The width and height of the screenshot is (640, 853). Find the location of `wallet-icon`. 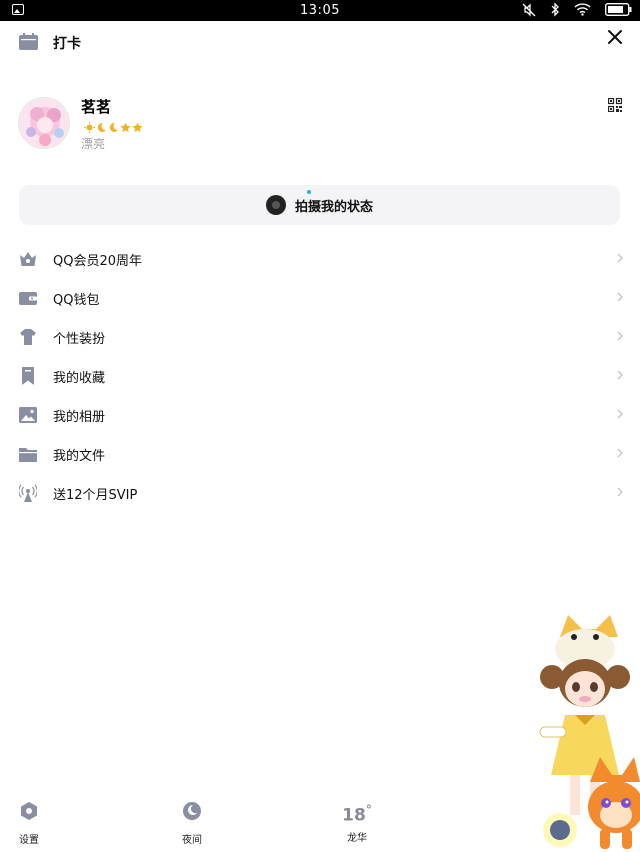

wallet-icon is located at coordinates (28, 298).